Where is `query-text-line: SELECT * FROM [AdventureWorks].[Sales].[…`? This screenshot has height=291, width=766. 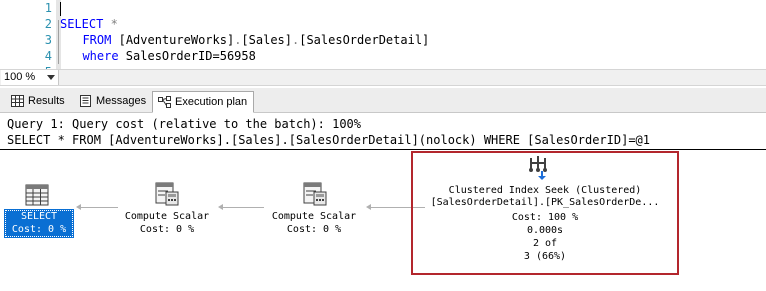
query-text-line: SELECT * FROM [AdventureWorks].[Sales].[… is located at coordinates (328, 140).